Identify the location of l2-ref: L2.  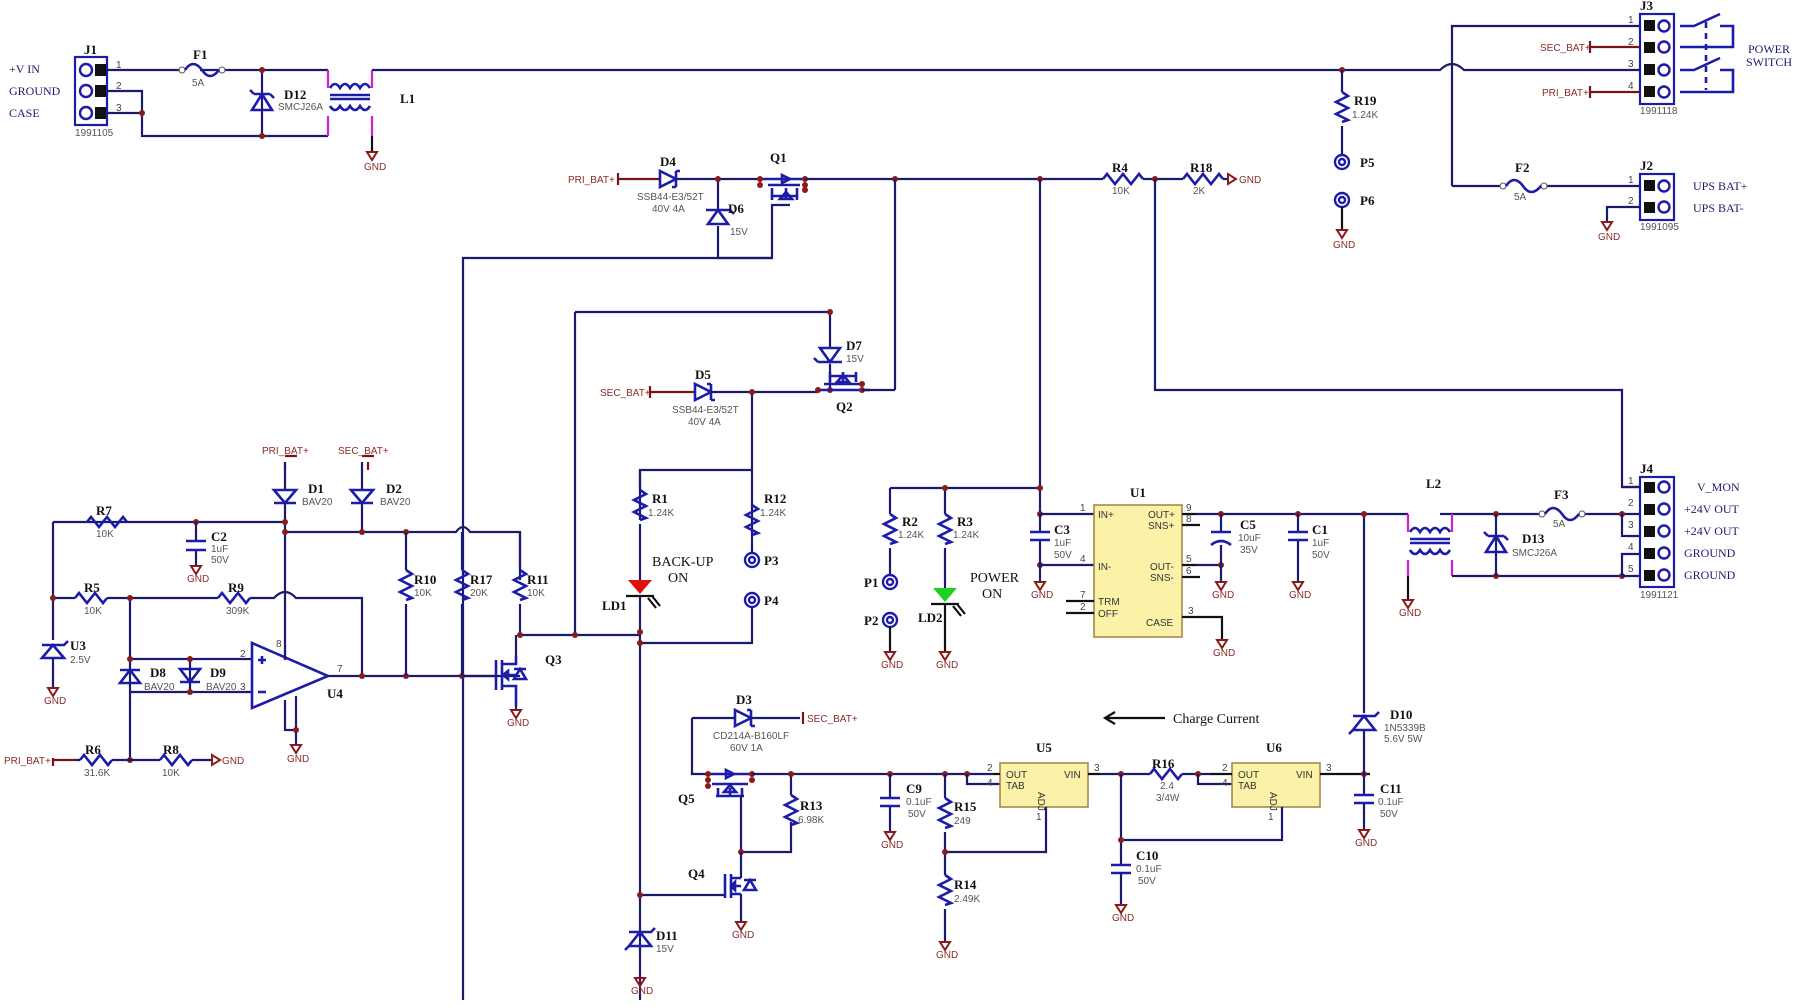
(1433, 483).